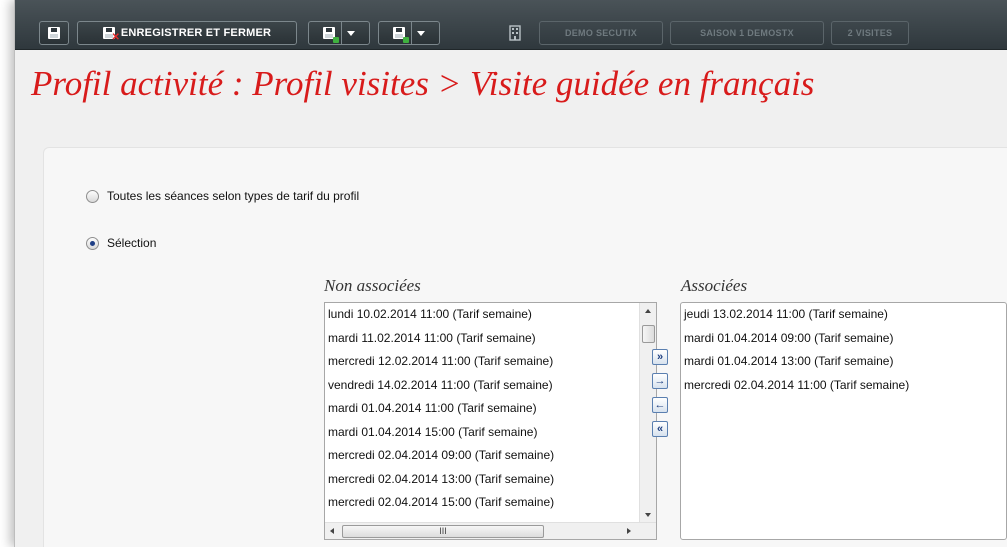  What do you see at coordinates (870, 33) in the screenshot?
I see `breadcrumb-visits: 2 VISITES` at bounding box center [870, 33].